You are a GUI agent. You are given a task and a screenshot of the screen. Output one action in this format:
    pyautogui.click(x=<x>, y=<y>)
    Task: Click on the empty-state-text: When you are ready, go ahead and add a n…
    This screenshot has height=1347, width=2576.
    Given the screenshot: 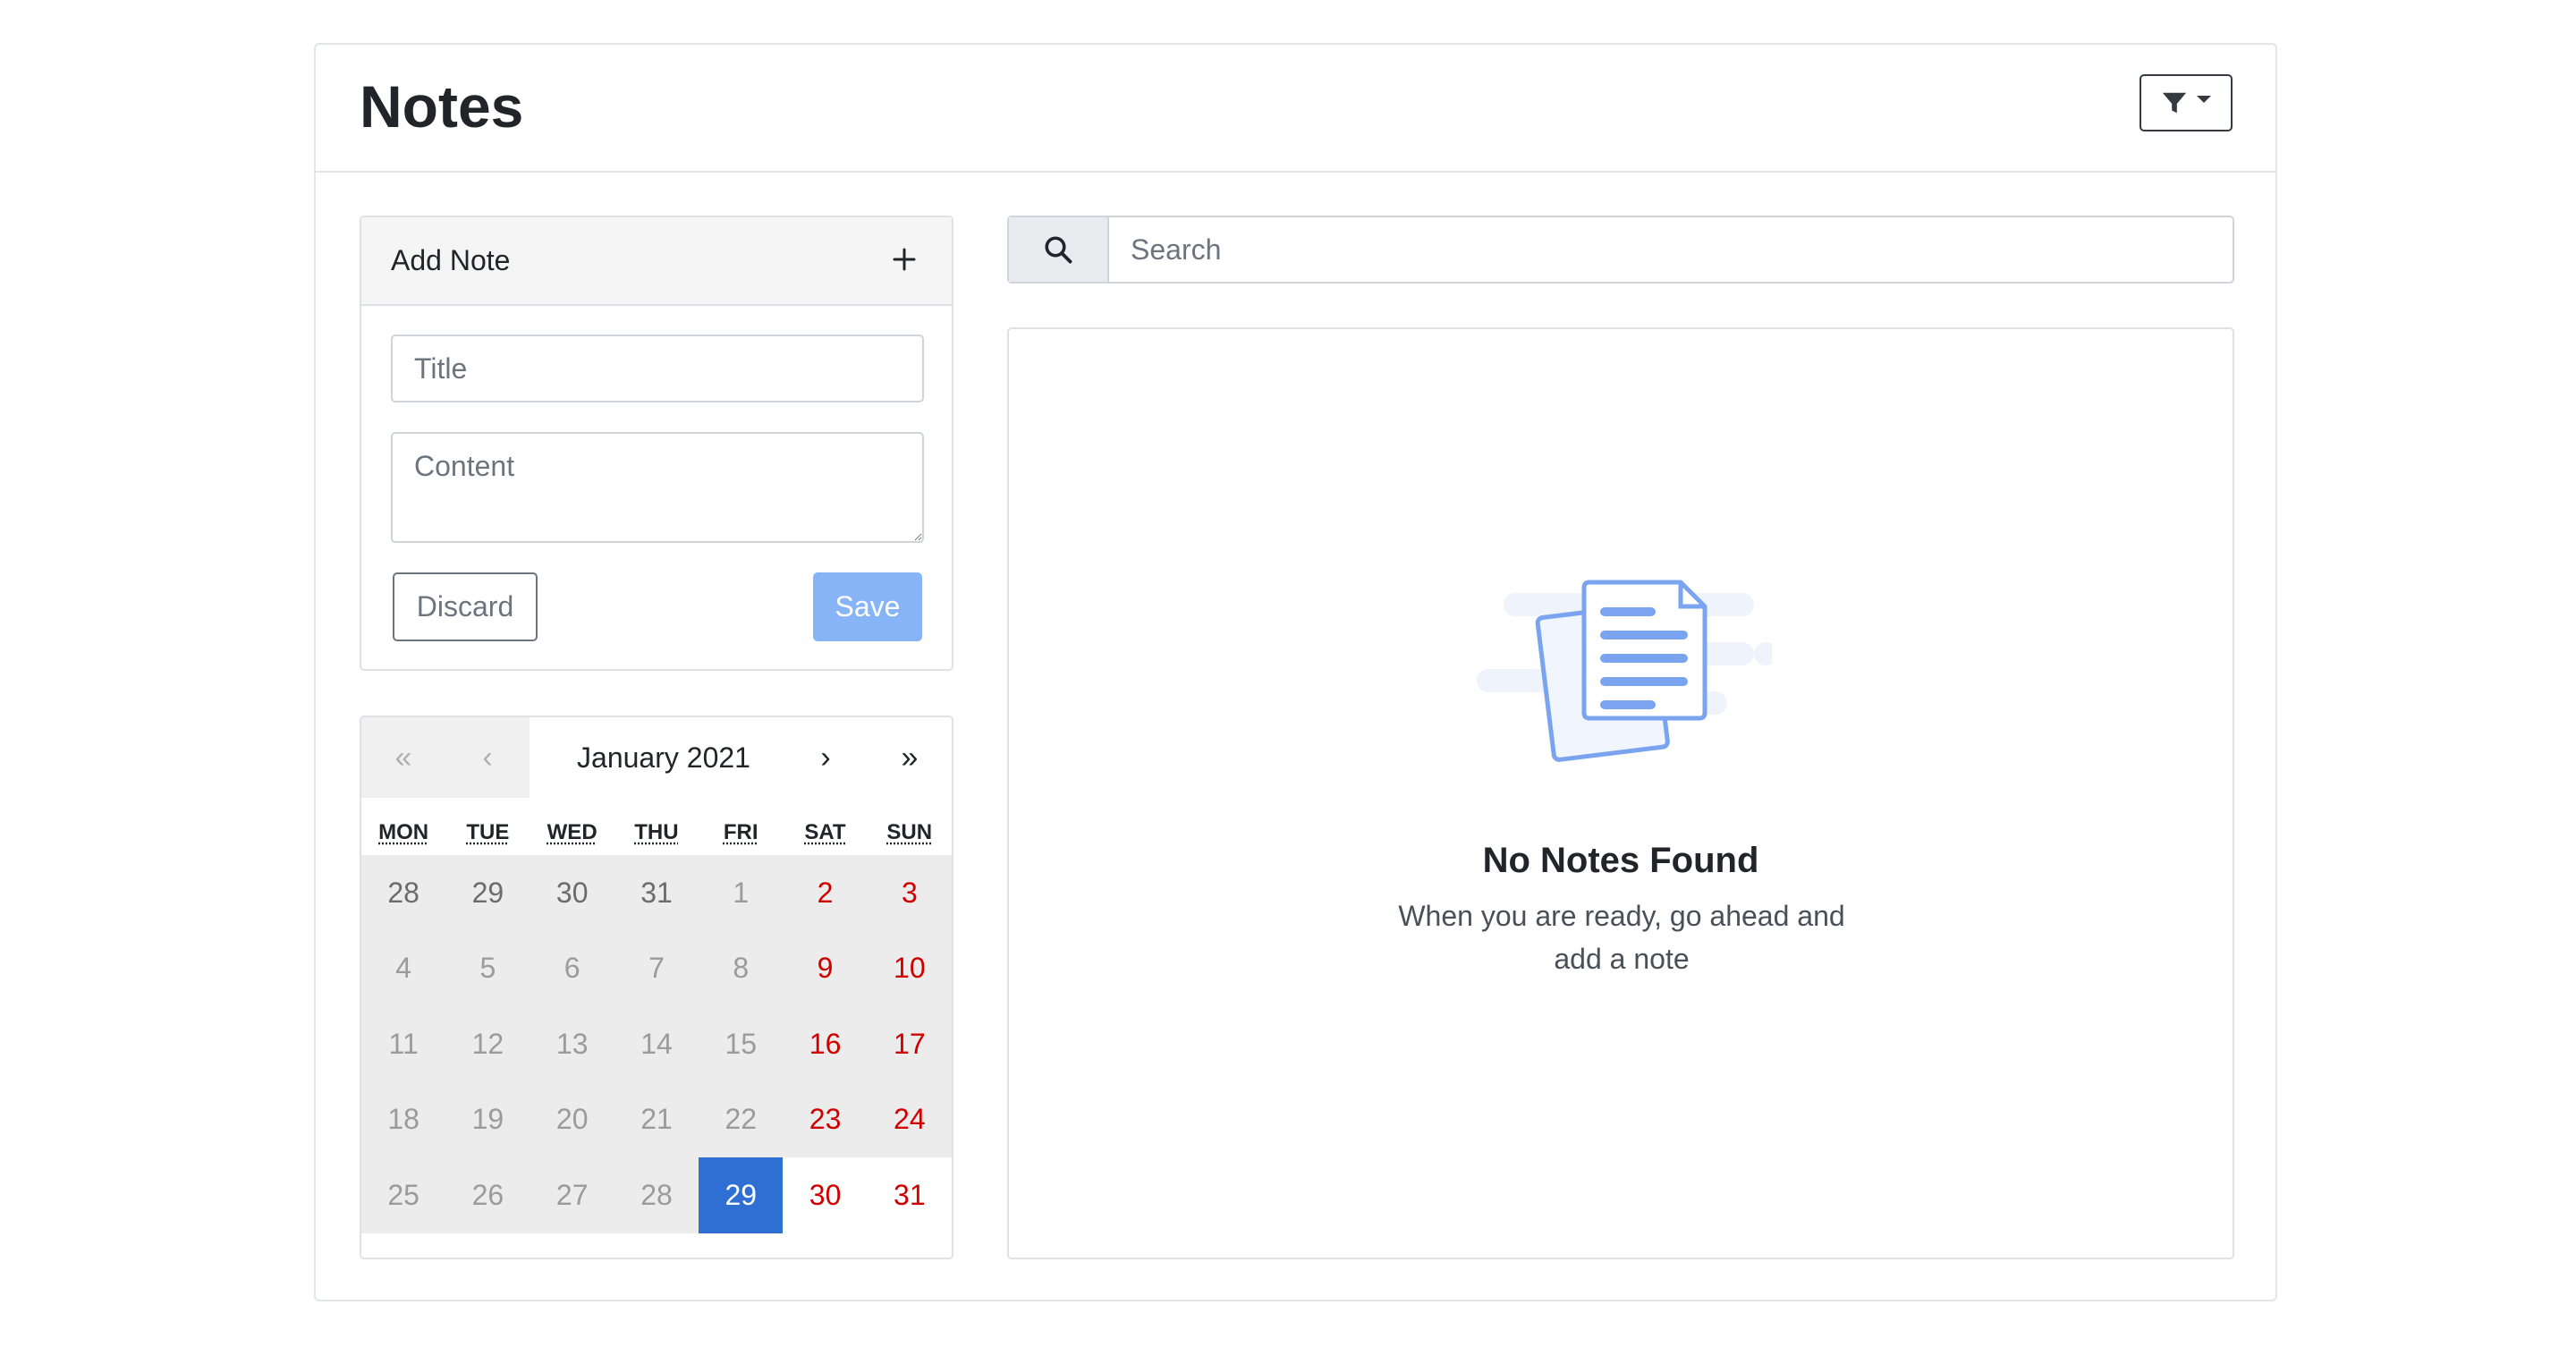 What is the action you would take?
    pyautogui.click(x=1621, y=937)
    